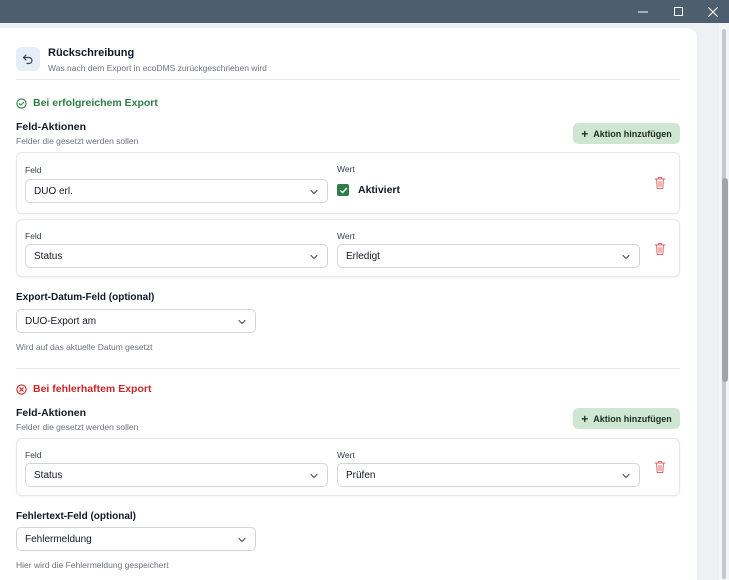 This screenshot has width=729, height=580. What do you see at coordinates (488, 256) in the screenshot?
I see `value-select: Erledigt` at bounding box center [488, 256].